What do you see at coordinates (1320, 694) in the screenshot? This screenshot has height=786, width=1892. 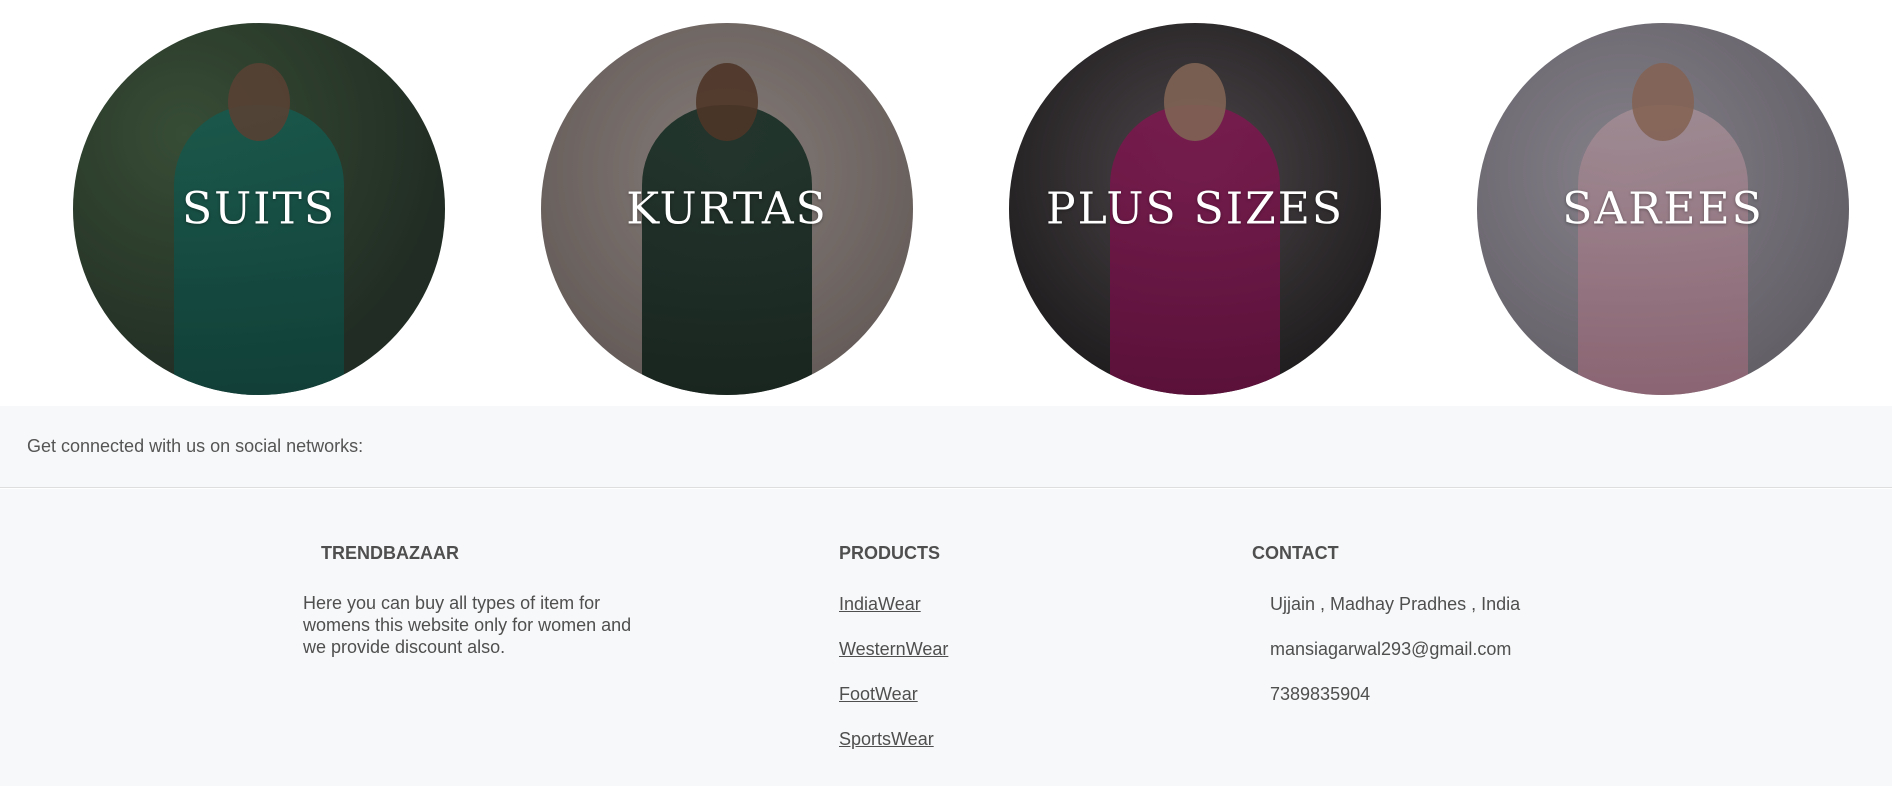 I see `contact-phone: 7389835904` at bounding box center [1320, 694].